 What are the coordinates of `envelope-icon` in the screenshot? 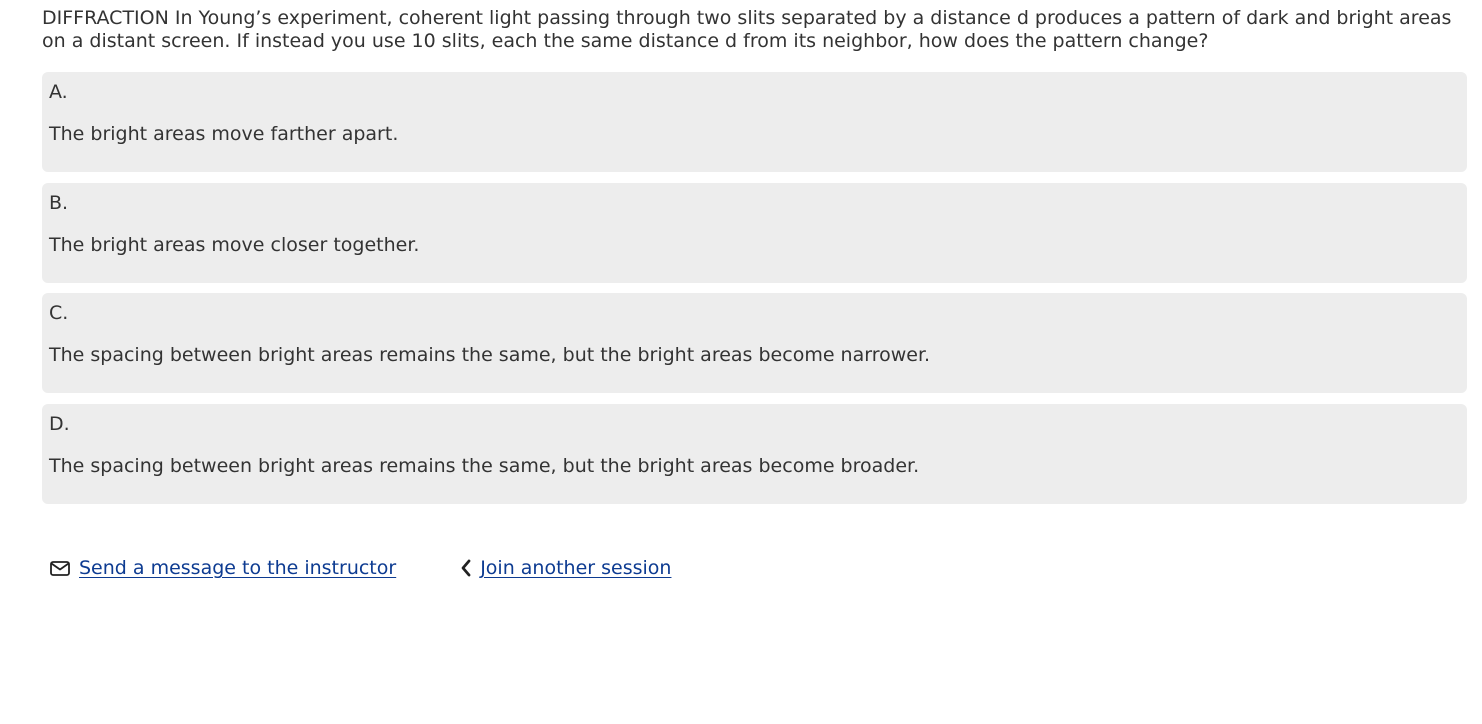 It's located at (60, 568).